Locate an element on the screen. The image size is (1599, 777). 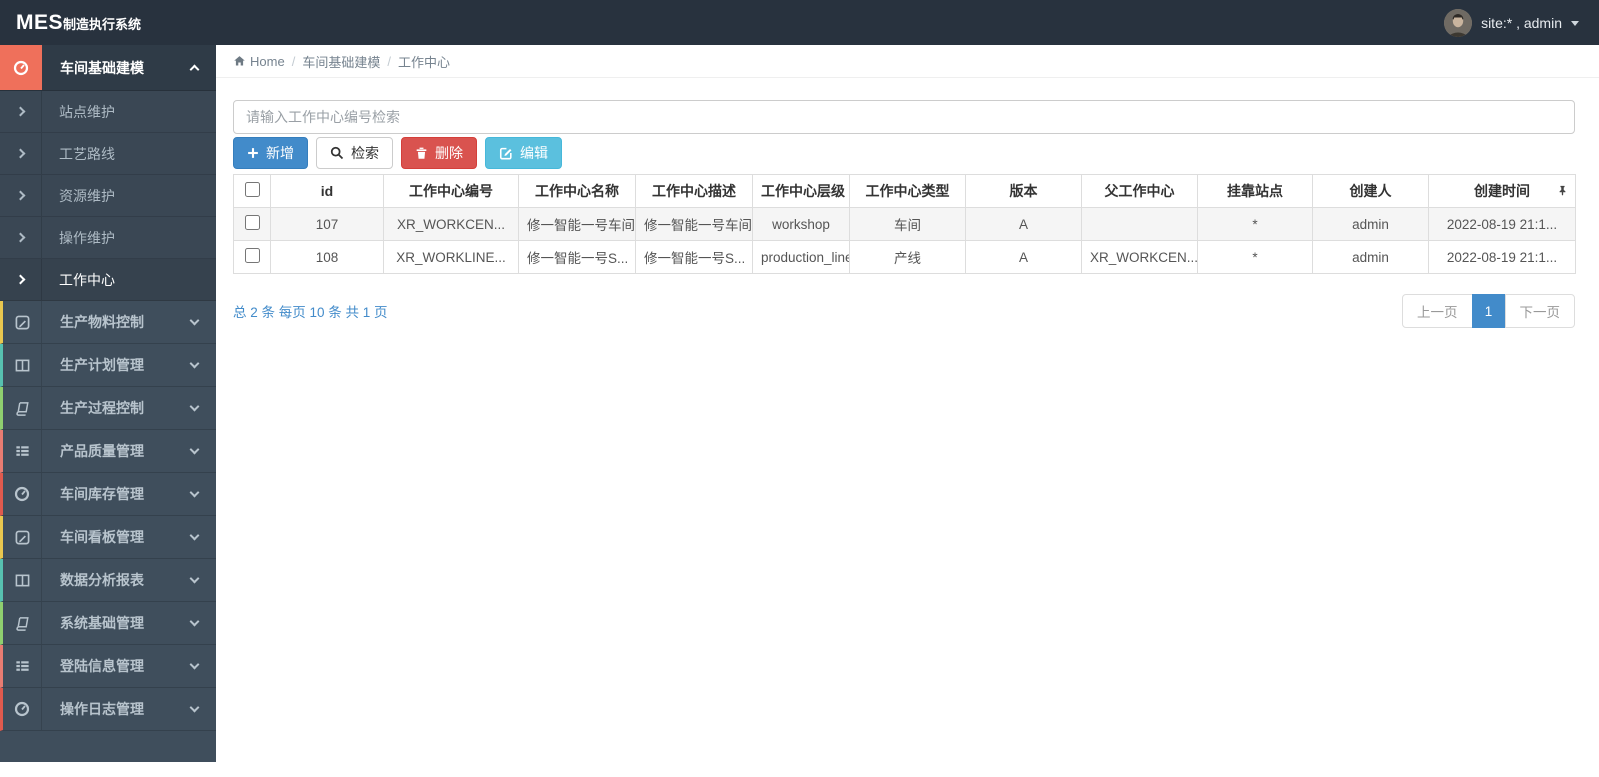
breadcrumb: Home / 车间基础建模 / 工作中心 is located at coordinates (907, 61).